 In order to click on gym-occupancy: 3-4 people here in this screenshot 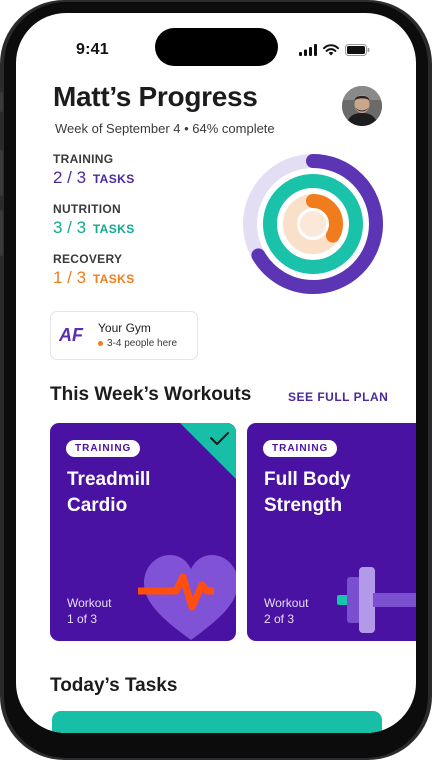, I will do `click(137, 343)`.